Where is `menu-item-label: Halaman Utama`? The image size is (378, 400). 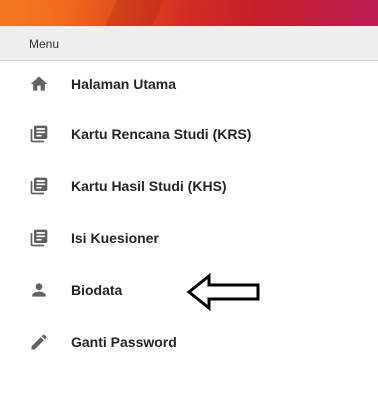 menu-item-label: Halaman Utama is located at coordinates (124, 84).